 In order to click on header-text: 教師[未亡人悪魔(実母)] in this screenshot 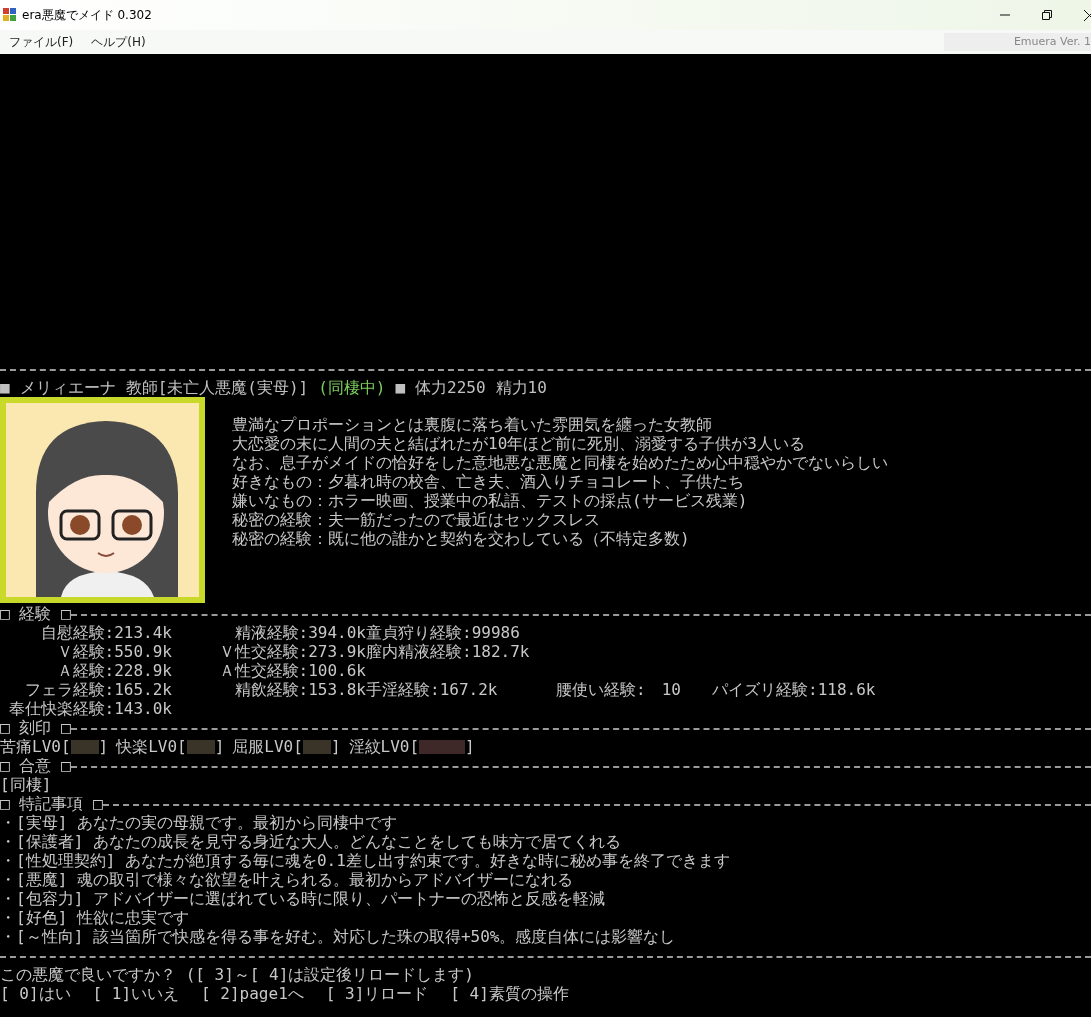, I will do `click(217, 387)`.